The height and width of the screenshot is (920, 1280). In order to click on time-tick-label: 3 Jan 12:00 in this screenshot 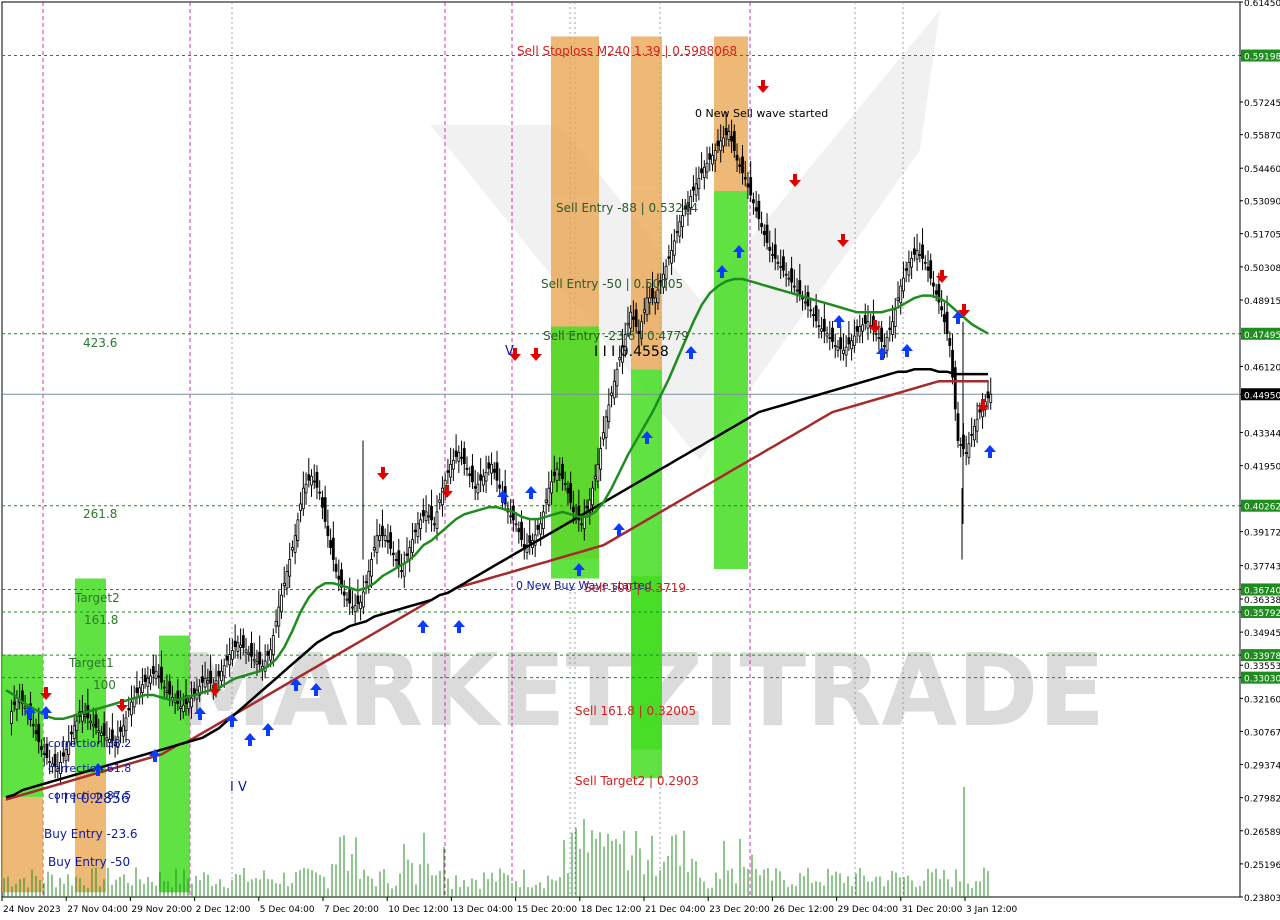, I will do `click(992, 910)`.